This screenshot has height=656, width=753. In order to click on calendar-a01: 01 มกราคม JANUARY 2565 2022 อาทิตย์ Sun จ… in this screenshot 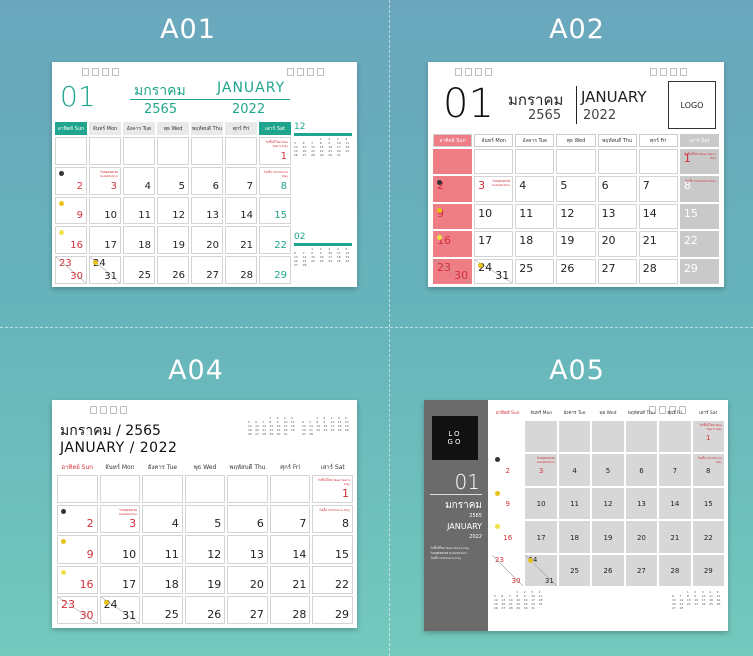, I will do `click(204, 174)`.